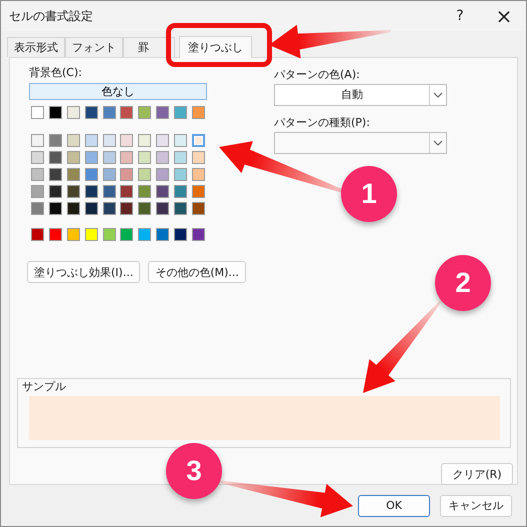 This screenshot has width=527, height=527. What do you see at coordinates (360, 143) in the screenshot?
I see `pattern-style-dropdown` at bounding box center [360, 143].